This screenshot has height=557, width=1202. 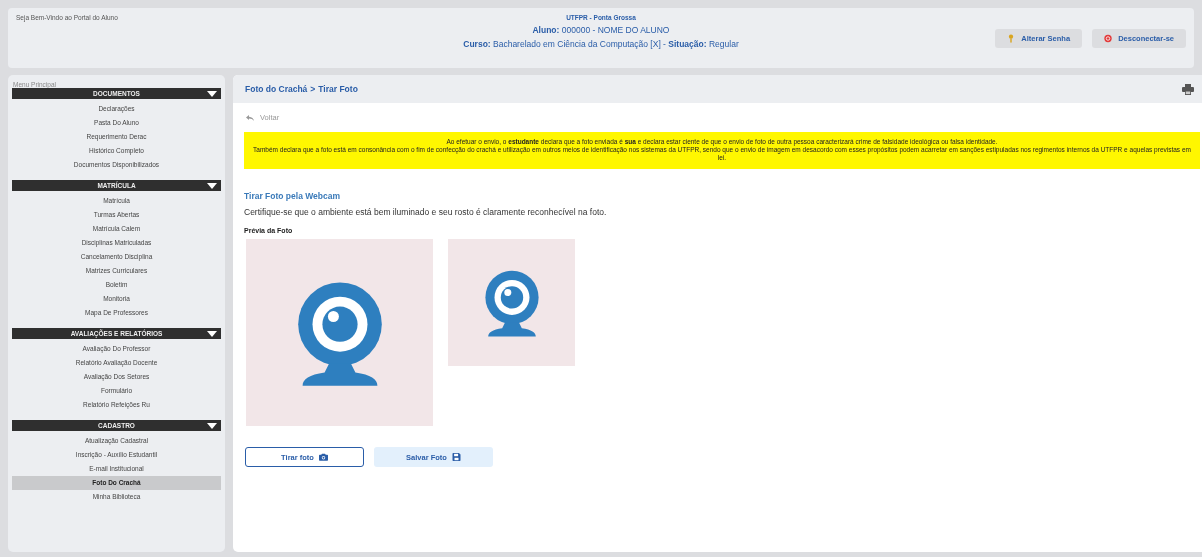 I want to click on course-info: Curso: Bacharelado em Ciência da Computação [X] - Situação: Regular, so click(x=601, y=44).